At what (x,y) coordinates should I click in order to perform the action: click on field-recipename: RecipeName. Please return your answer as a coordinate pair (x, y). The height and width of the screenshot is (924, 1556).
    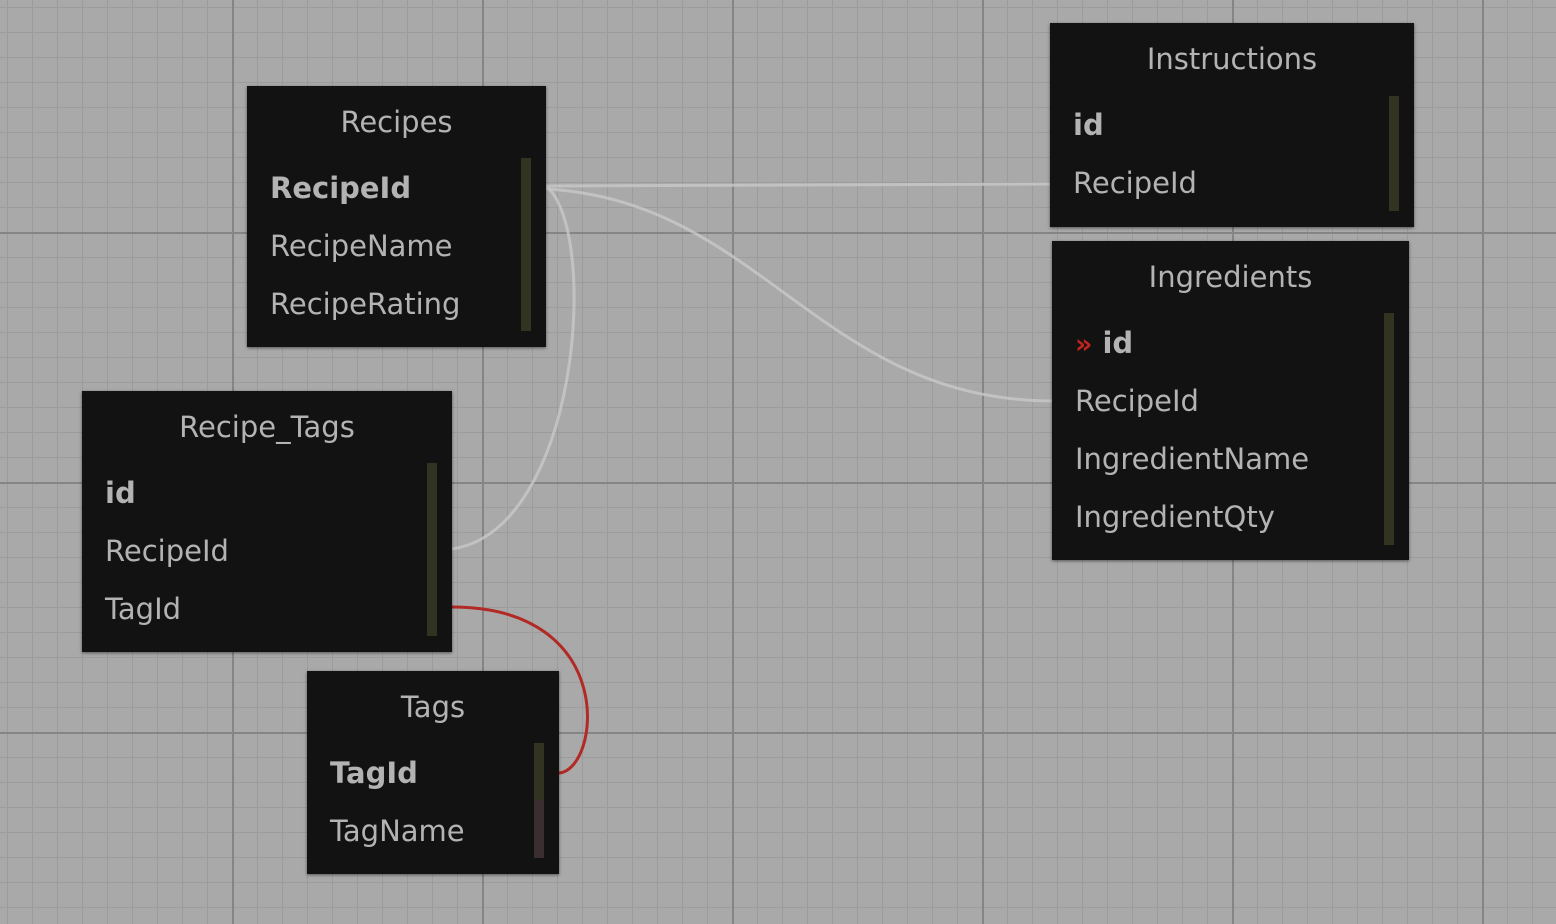
    Looking at the image, I should click on (396, 246).